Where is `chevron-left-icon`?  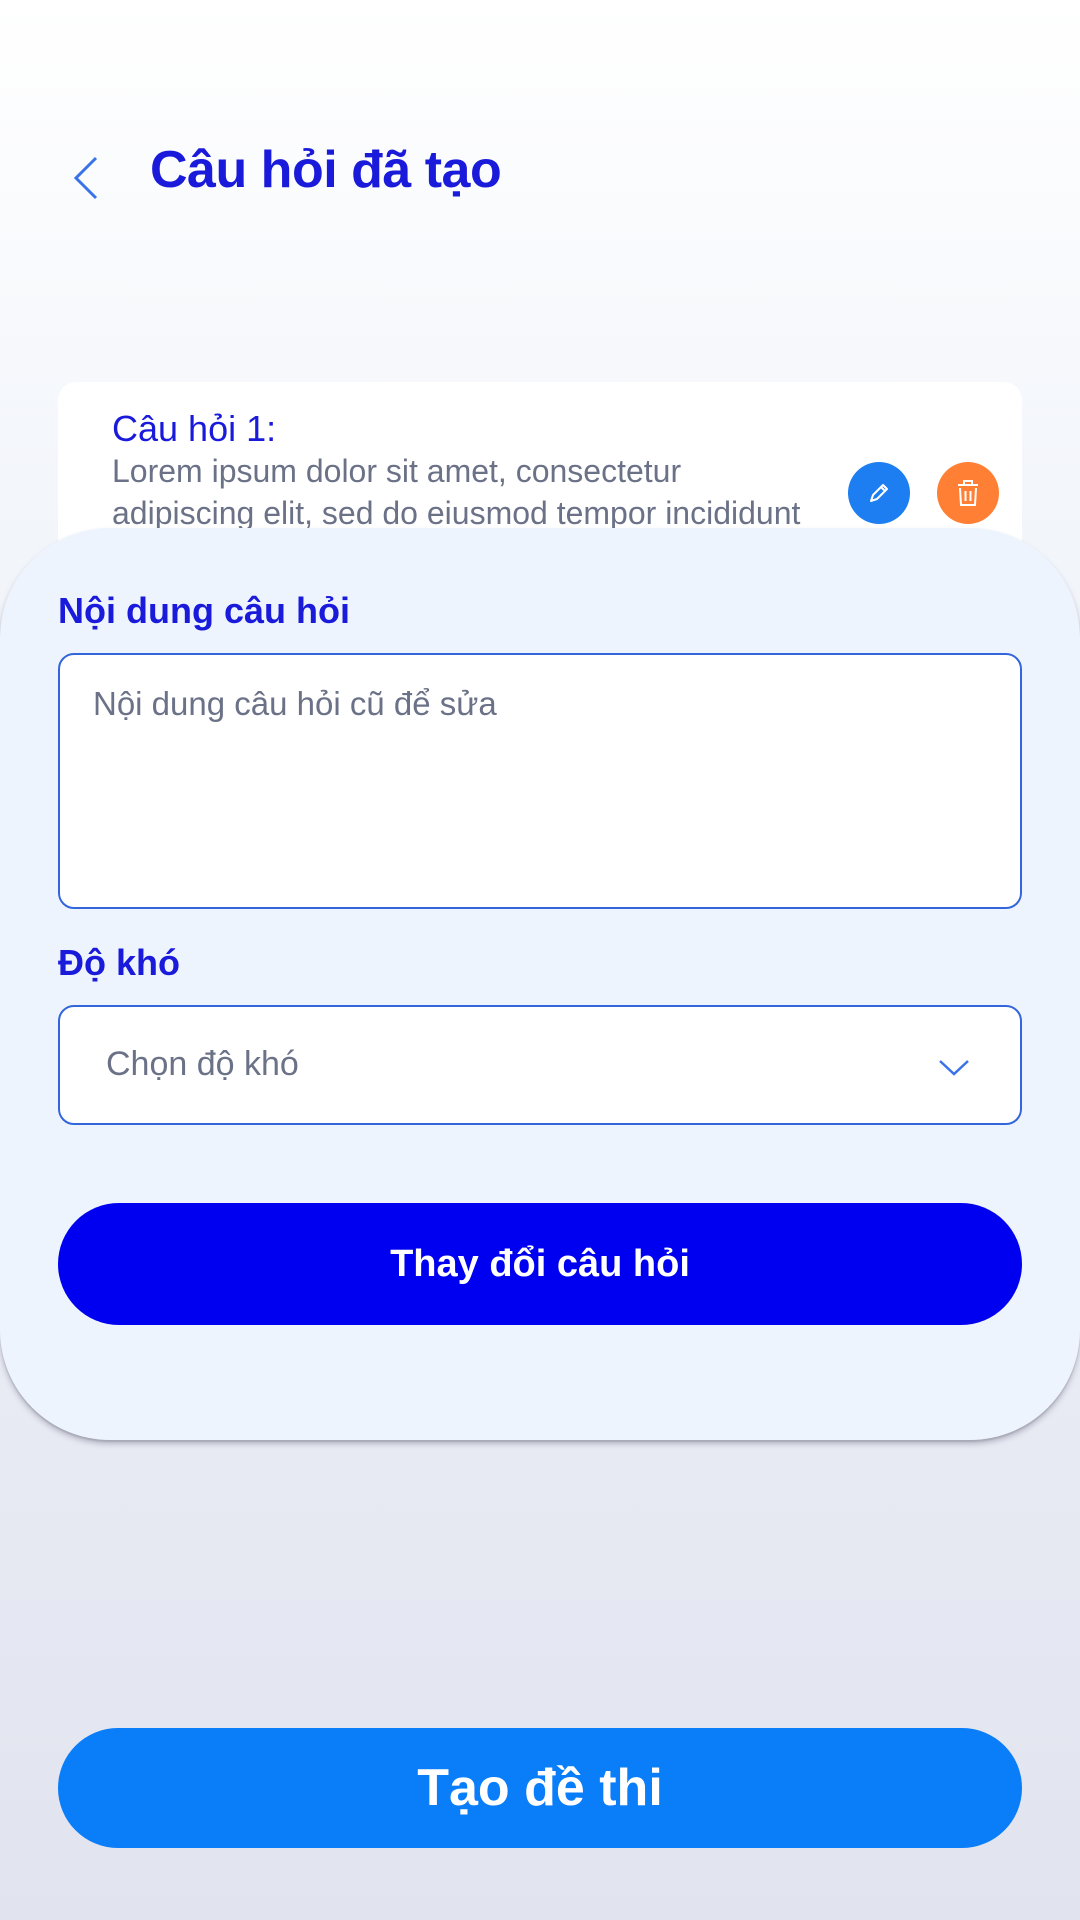 chevron-left-icon is located at coordinates (85, 178).